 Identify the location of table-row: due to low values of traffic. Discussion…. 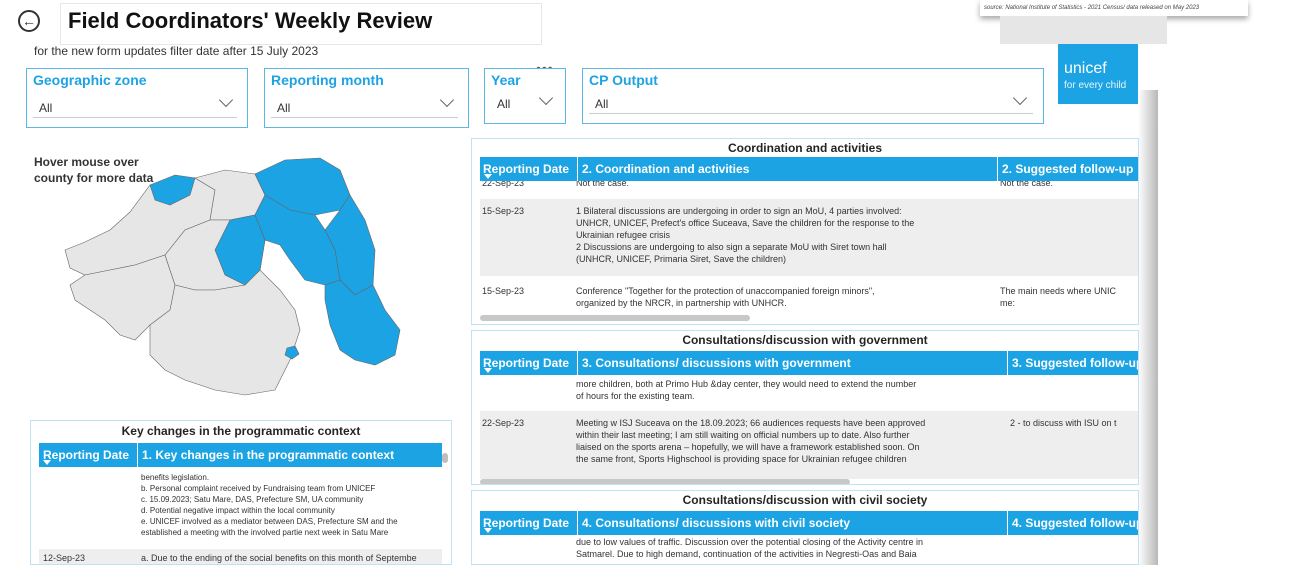
(809, 549).